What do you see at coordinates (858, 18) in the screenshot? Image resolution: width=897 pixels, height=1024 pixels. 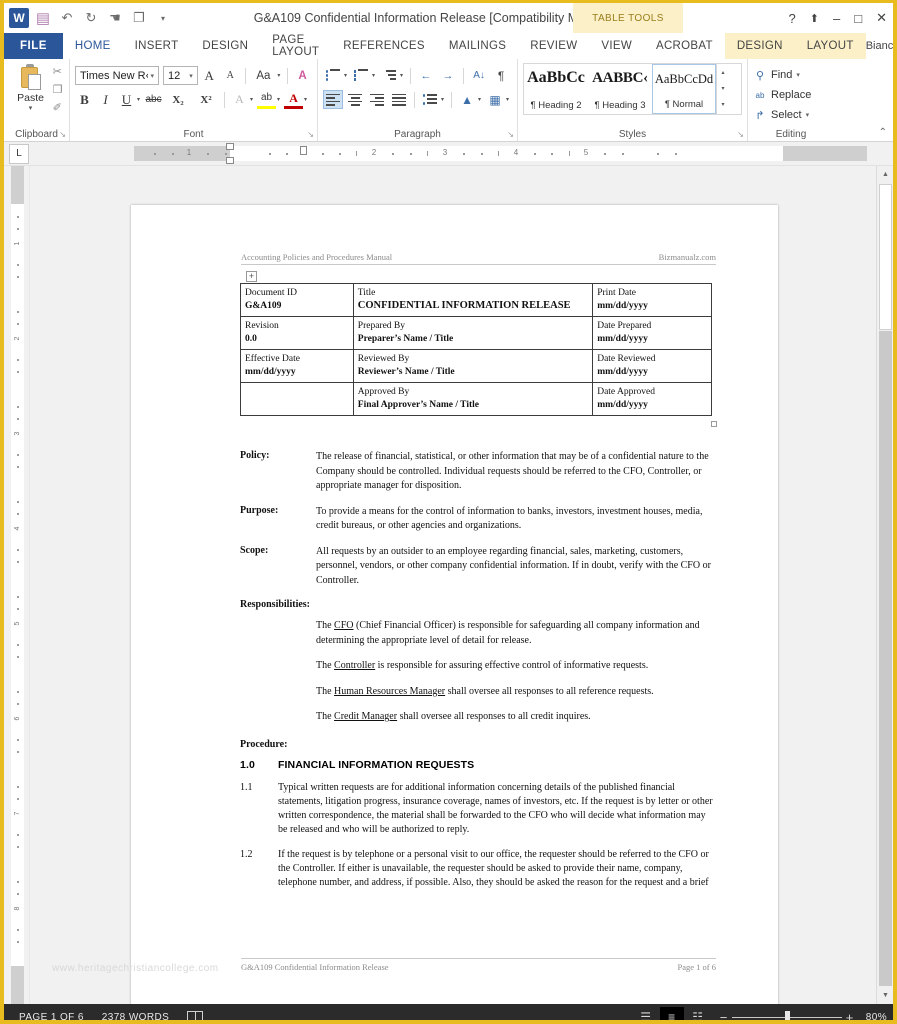 I see `restore-button: □` at bounding box center [858, 18].